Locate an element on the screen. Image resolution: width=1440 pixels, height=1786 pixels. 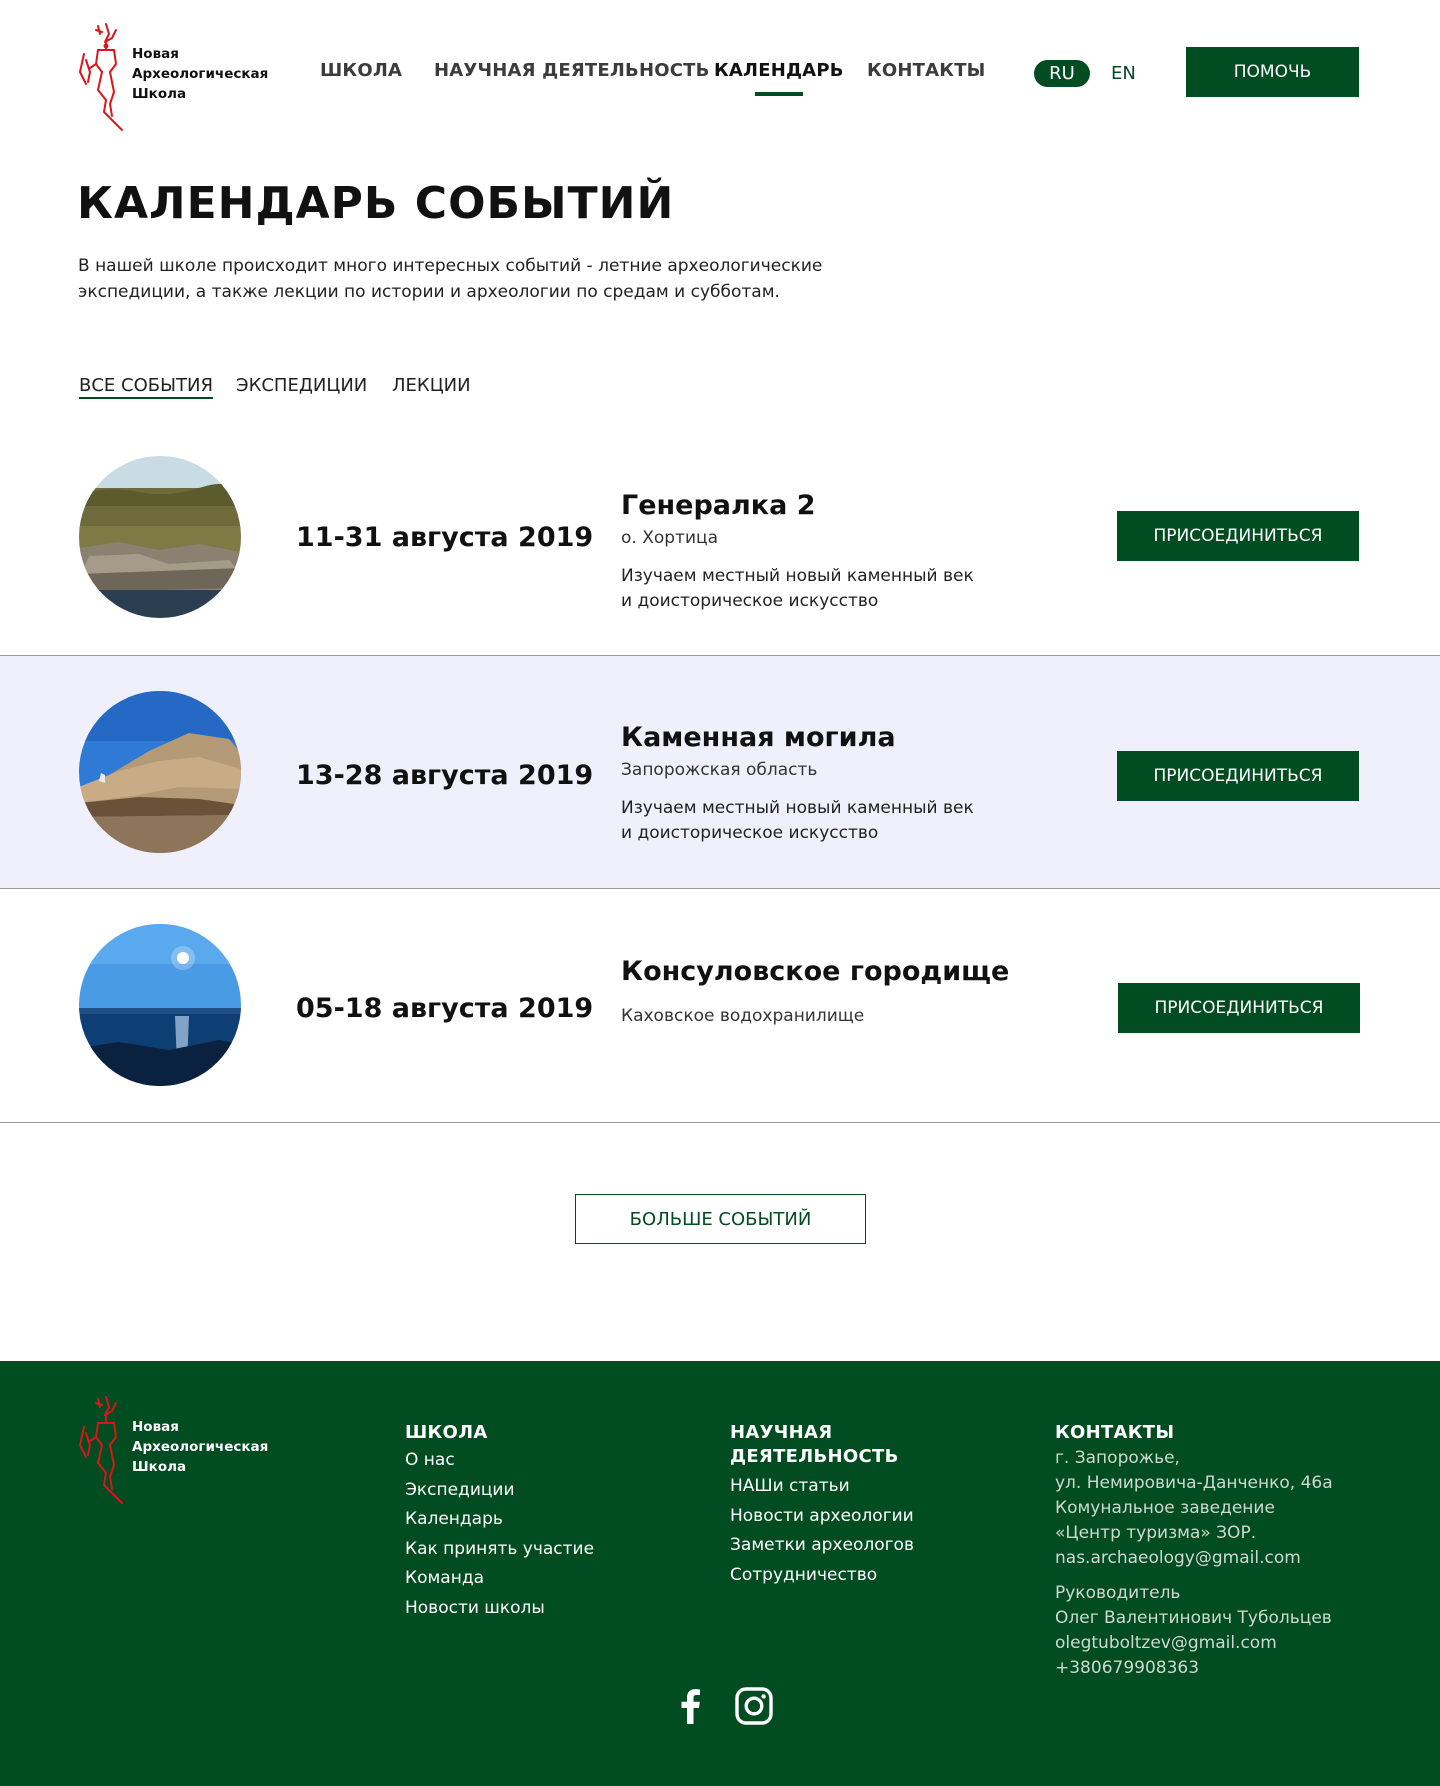
nav-item-science: НАУЧНАЯ ДЕЯТЕЛЬНОСТЬ is located at coordinates (572, 70).